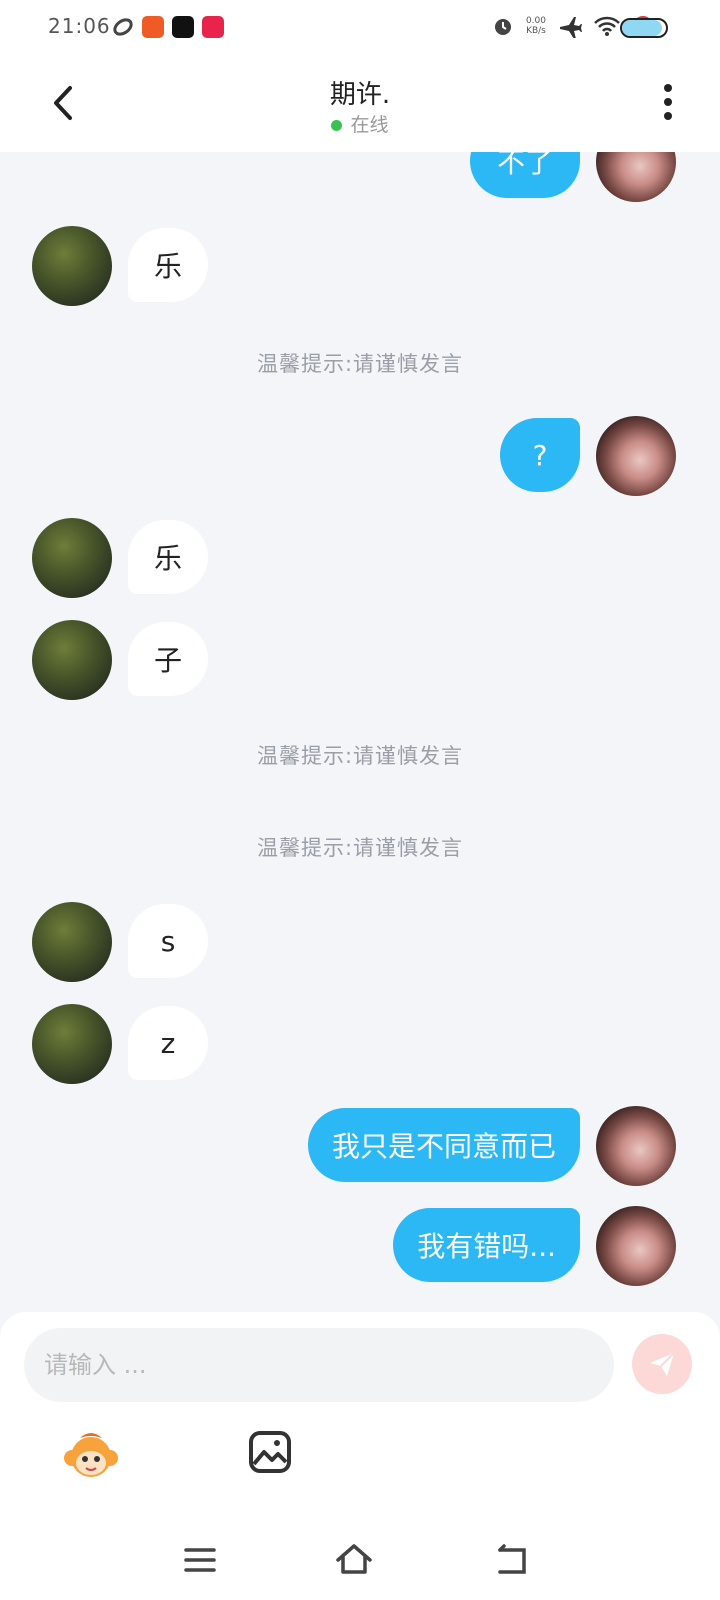 The height and width of the screenshot is (1600, 720). I want to click on battery-indicator, so click(644, 28).